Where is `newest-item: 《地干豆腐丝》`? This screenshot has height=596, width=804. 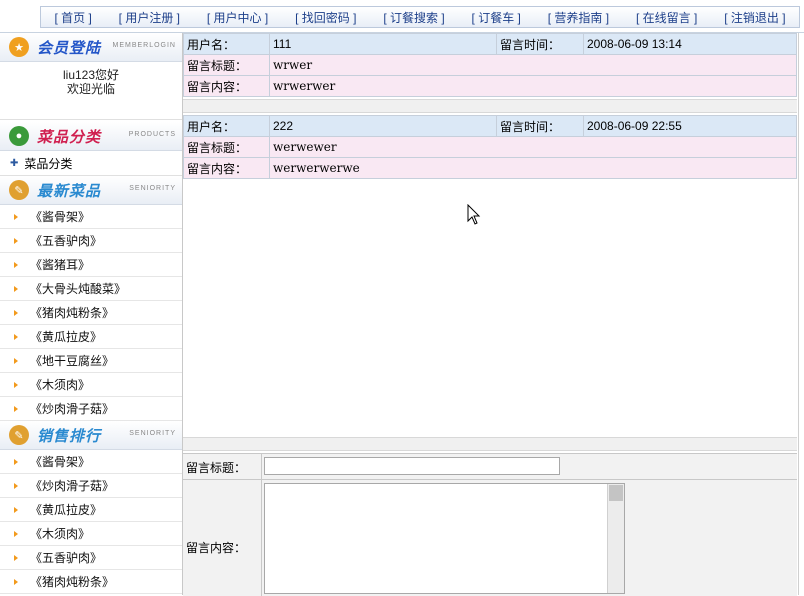
newest-item: 《地干豆腐丝》 is located at coordinates (91, 361).